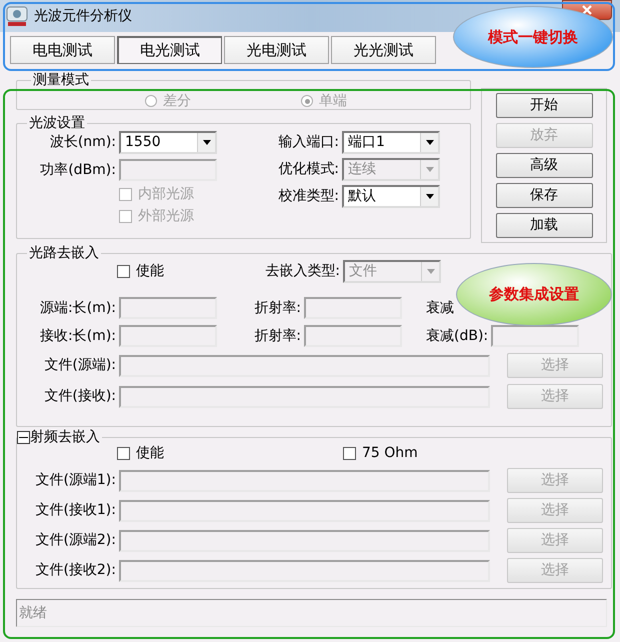 Image resolution: width=620 pixels, height=642 pixels. I want to click on app-icon, so click(17, 16).